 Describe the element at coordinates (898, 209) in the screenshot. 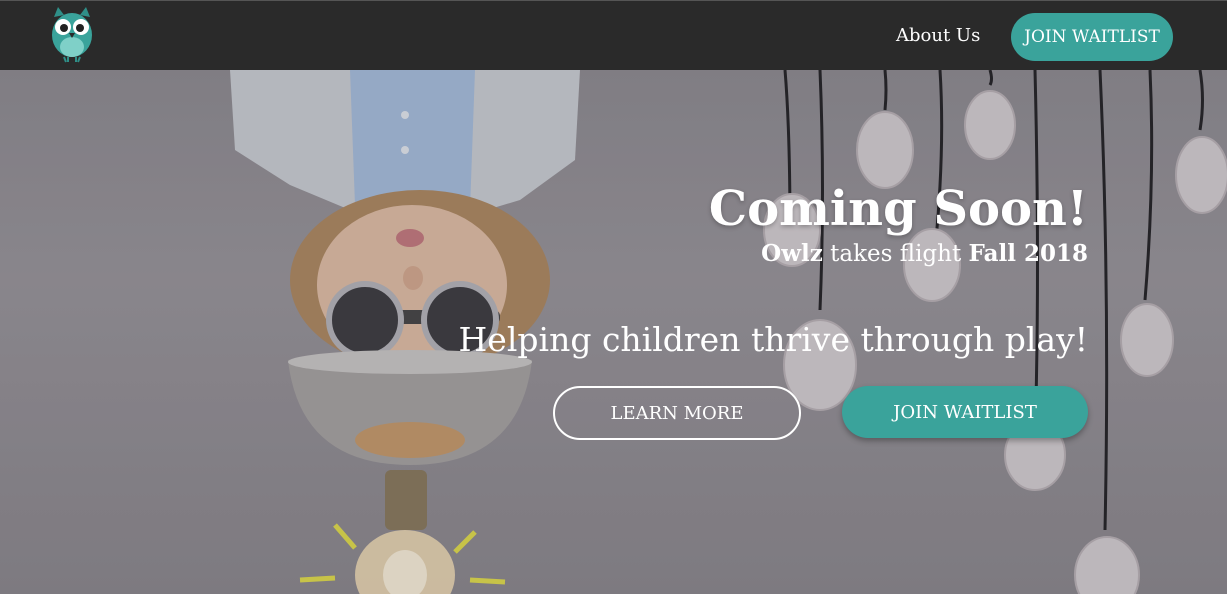

I see `hero-headline: Coming Soon!` at that location.